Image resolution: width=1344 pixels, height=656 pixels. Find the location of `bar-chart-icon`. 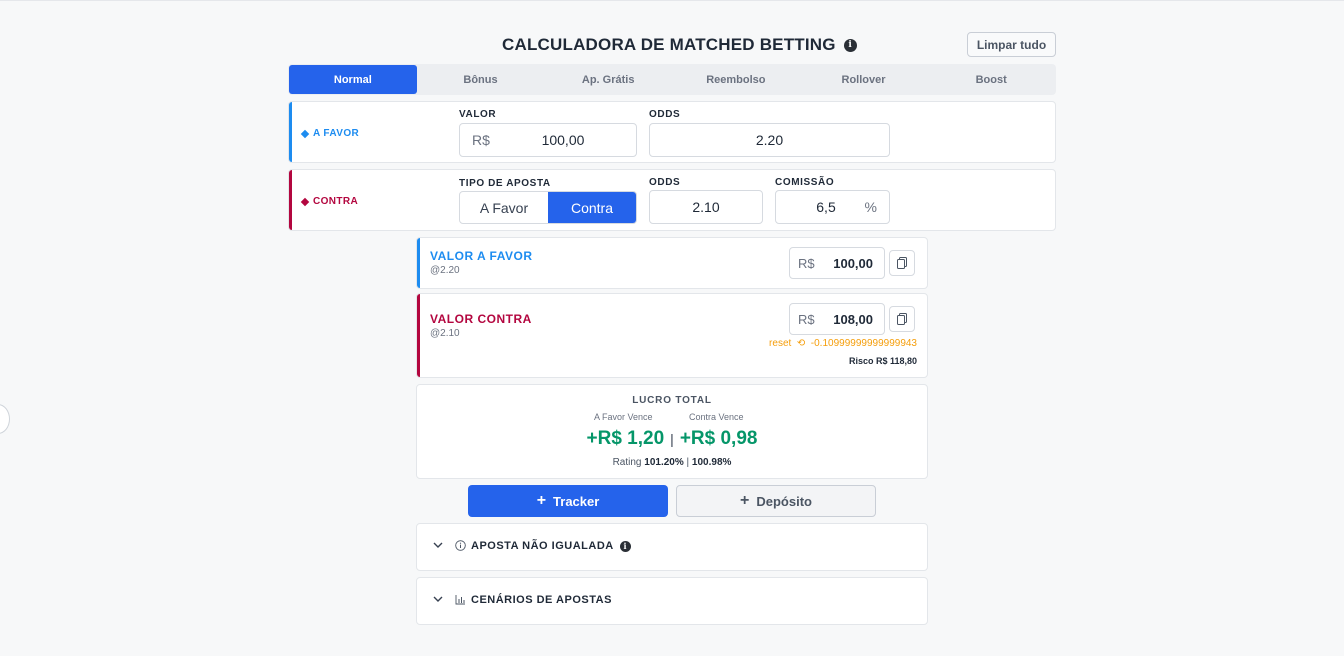

bar-chart-icon is located at coordinates (460, 600).